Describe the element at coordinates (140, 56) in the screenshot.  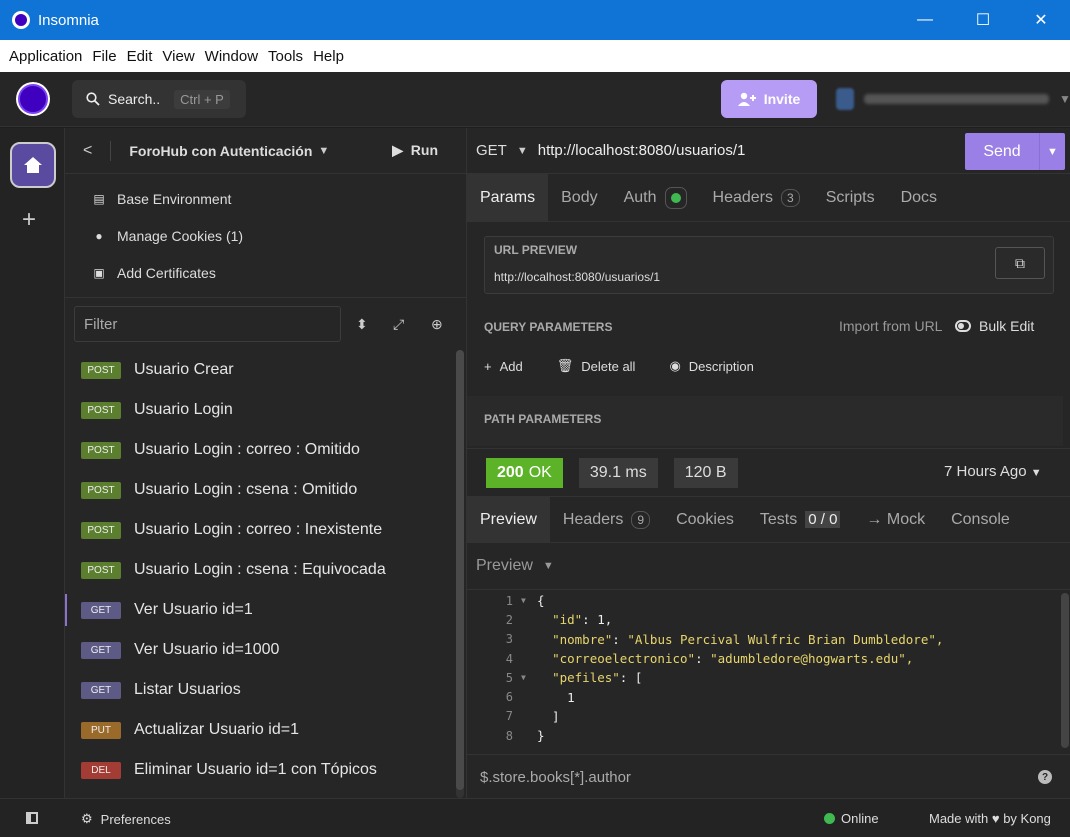
I see `menu-edit: Edit` at that location.